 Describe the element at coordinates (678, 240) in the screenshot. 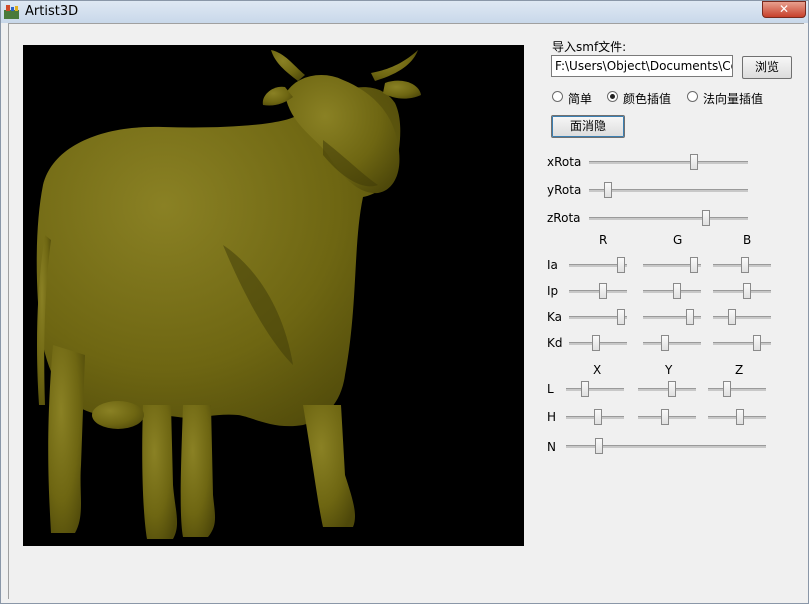

I see `material-col-g: G` at that location.